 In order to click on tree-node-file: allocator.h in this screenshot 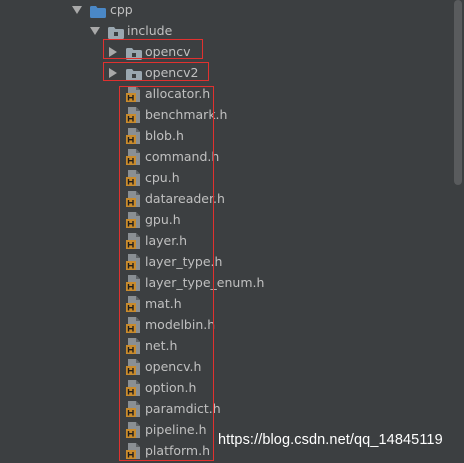, I will do `click(226, 94)`.